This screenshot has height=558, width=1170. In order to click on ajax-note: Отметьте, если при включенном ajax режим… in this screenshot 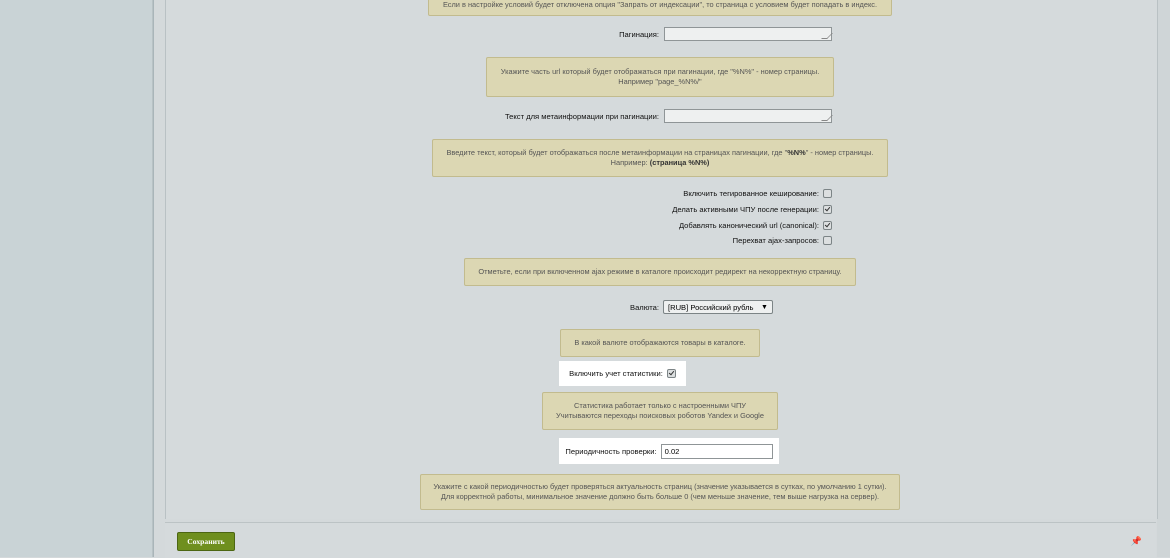, I will do `click(660, 272)`.